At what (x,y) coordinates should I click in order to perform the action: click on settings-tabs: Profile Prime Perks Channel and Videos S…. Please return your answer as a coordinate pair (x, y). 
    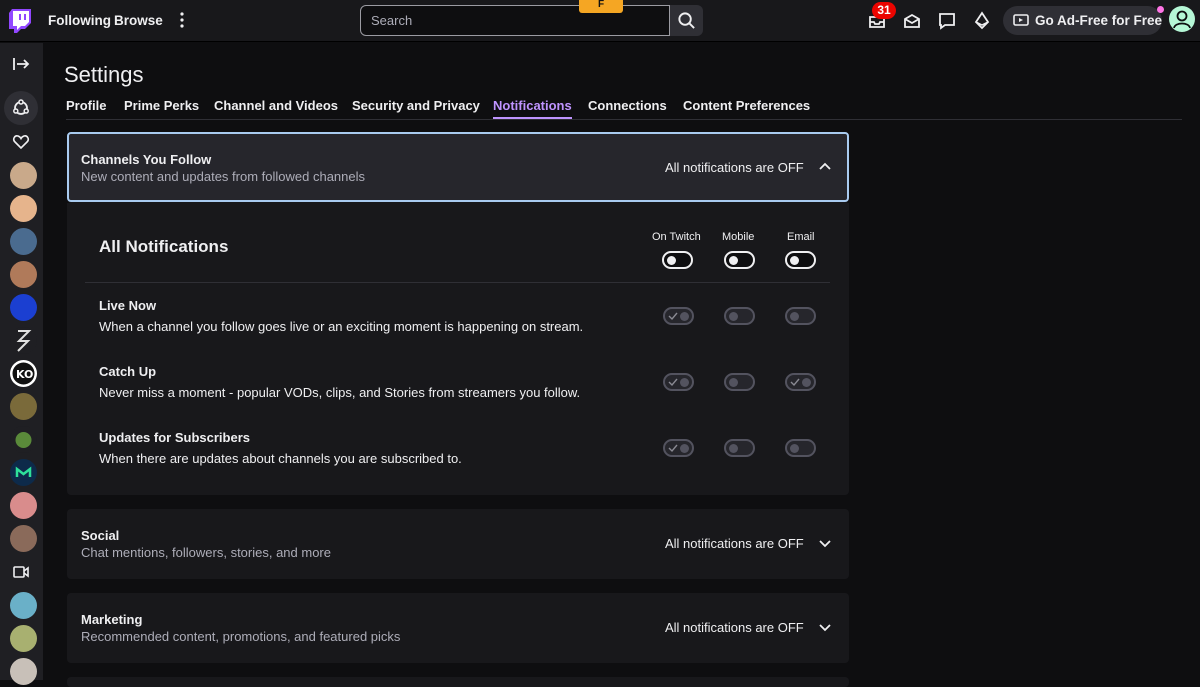
    Looking at the image, I should click on (624, 109).